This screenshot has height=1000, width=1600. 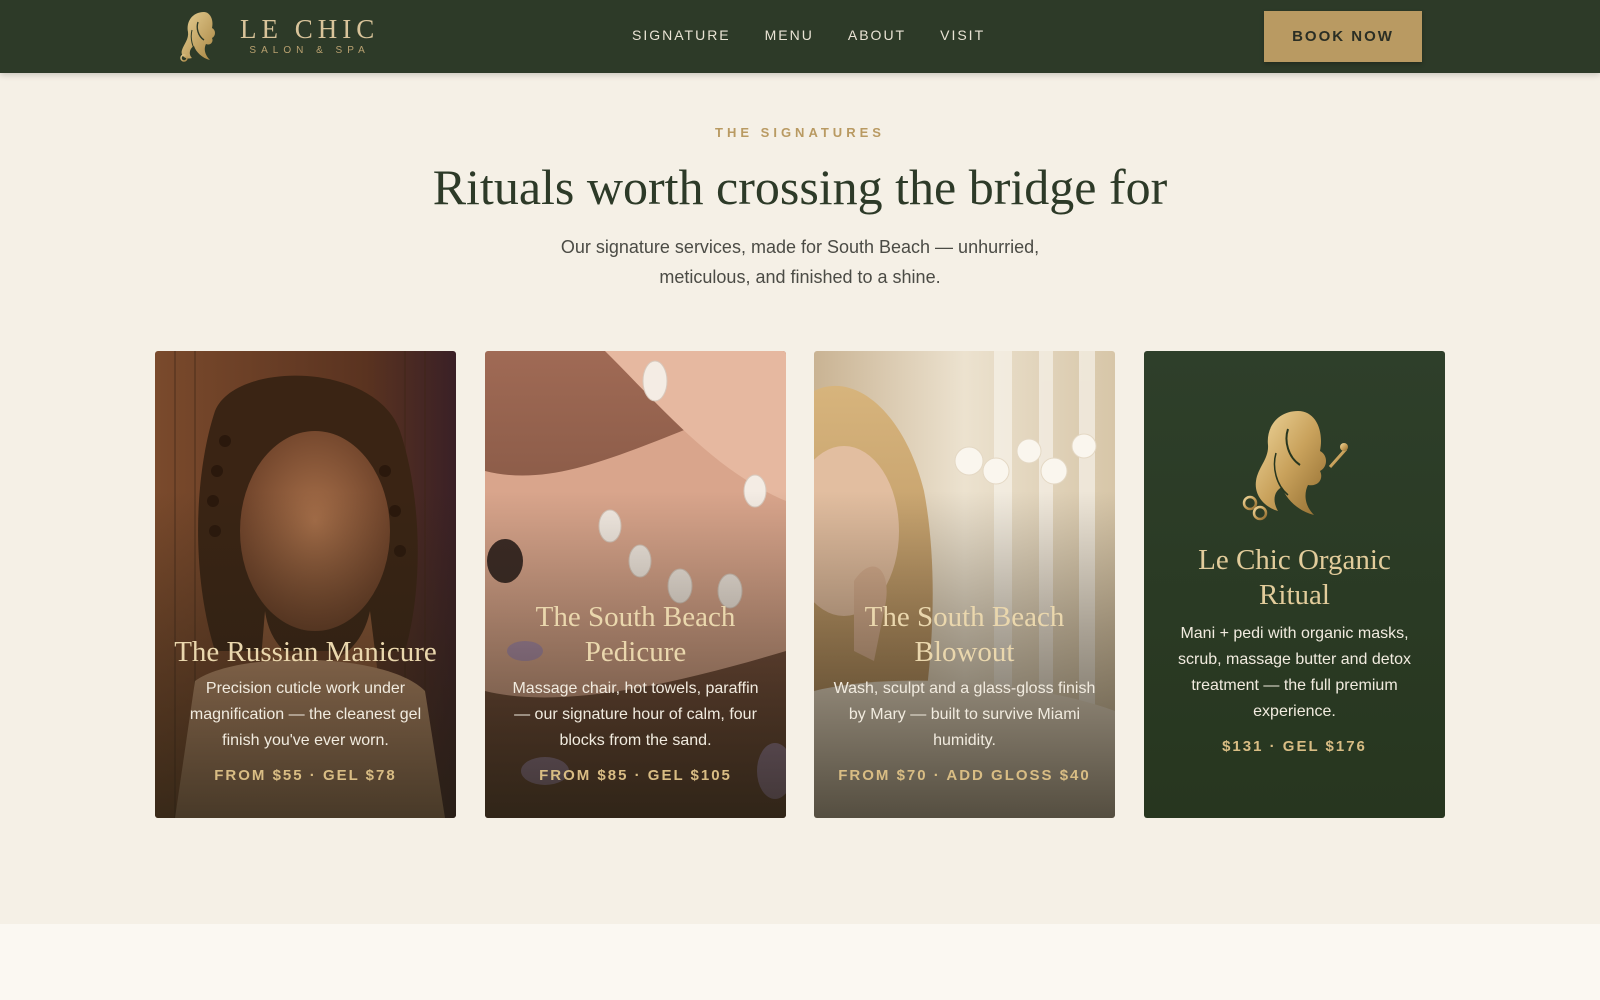 I want to click on card-price: FROM $85 · GEL $105, so click(x=635, y=775).